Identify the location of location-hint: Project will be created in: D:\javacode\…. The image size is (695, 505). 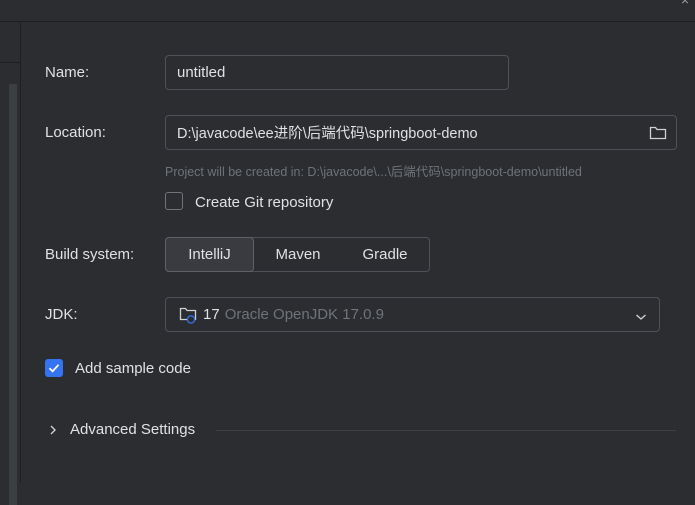
(373, 172).